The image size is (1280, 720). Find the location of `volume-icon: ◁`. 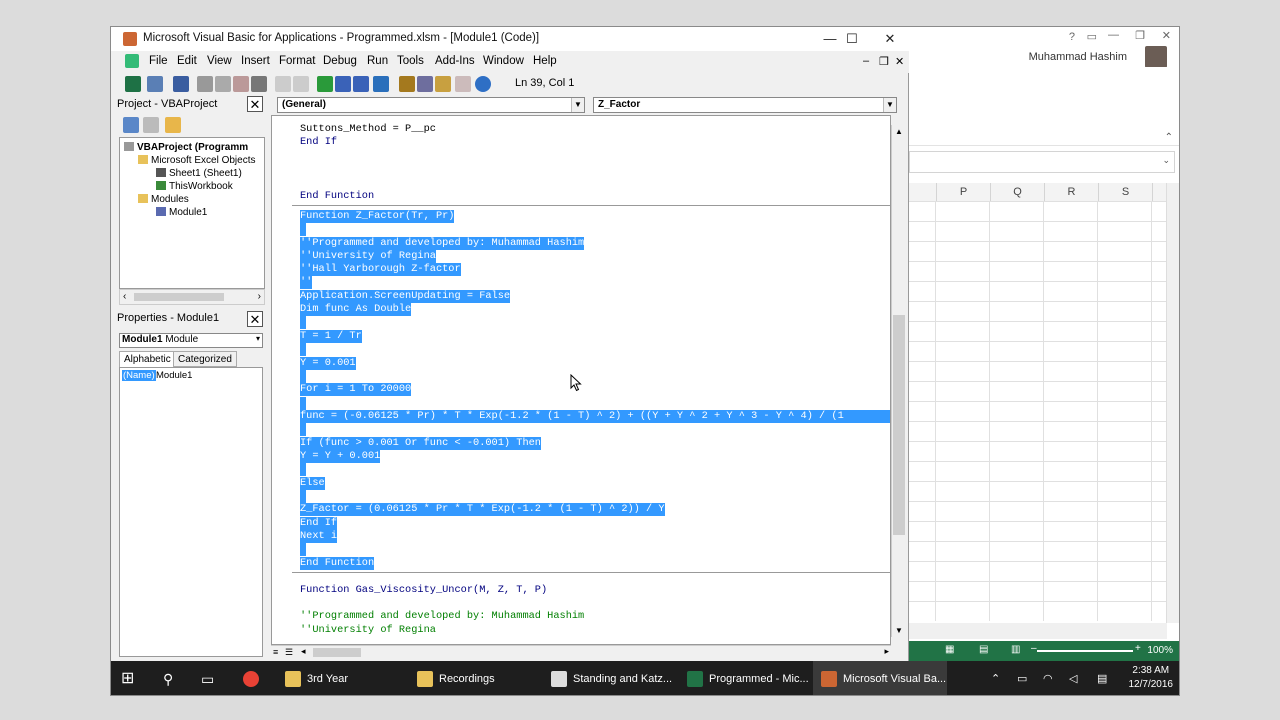

volume-icon: ◁ is located at coordinates (1073, 678).